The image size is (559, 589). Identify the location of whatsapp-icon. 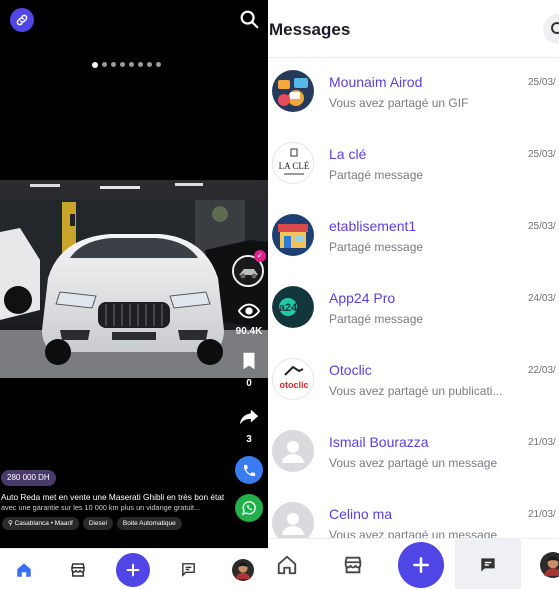
(248, 508).